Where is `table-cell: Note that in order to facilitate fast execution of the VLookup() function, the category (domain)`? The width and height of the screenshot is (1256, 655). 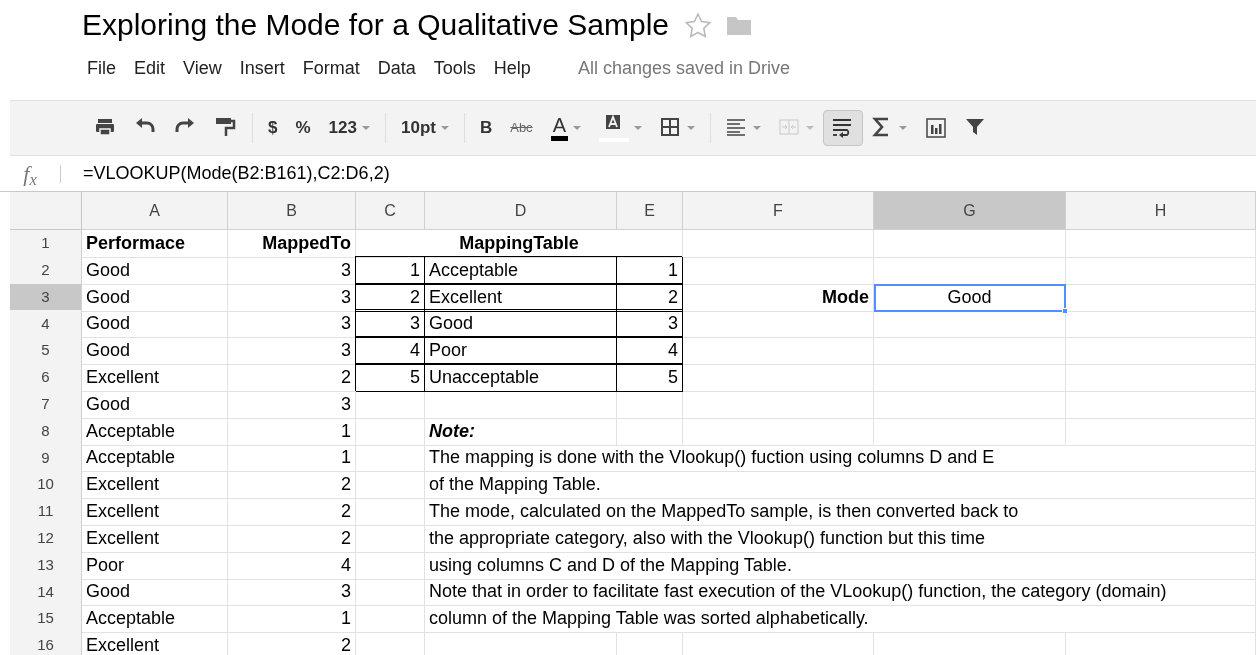 table-cell: Note that in order to facilitate fast execution of the VLookup() function, the category (domain) is located at coordinates (840, 592).